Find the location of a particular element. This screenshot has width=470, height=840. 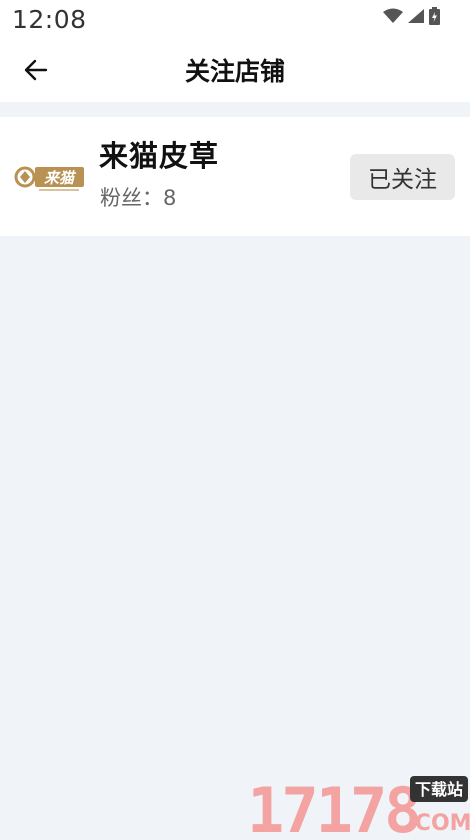

shop-name: 来猫皮草 is located at coordinates (159, 156).